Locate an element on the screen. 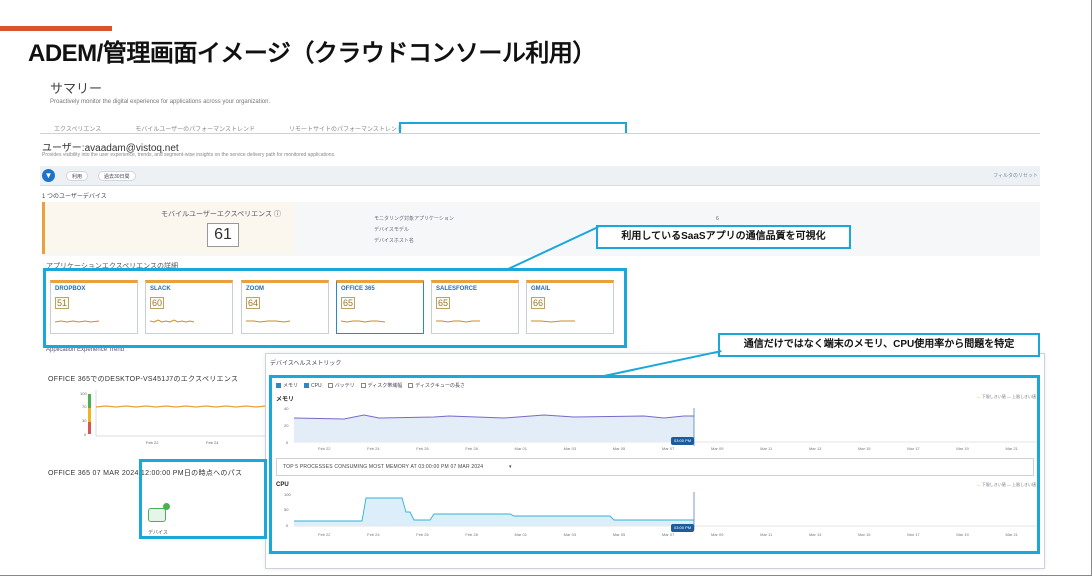 The height and width of the screenshot is (576, 1092). mobile-ux-label: モバイルユーザーエクスペリエンス ⓘ is located at coordinates (221, 214).